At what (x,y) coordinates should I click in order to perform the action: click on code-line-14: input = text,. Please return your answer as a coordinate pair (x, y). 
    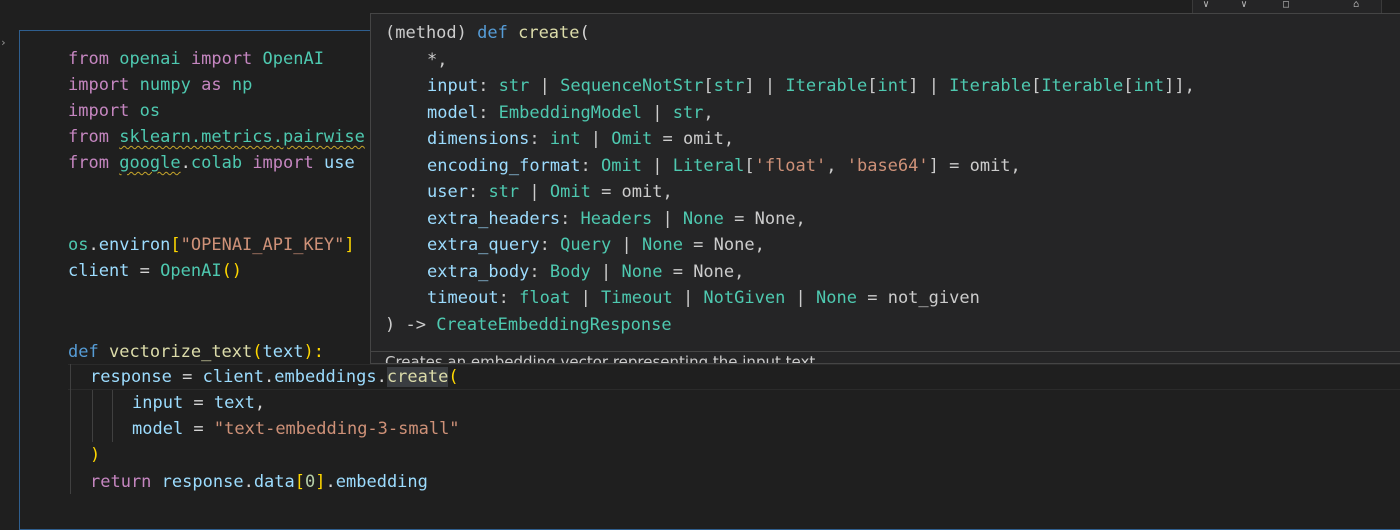
    Looking at the image, I should click on (198, 403).